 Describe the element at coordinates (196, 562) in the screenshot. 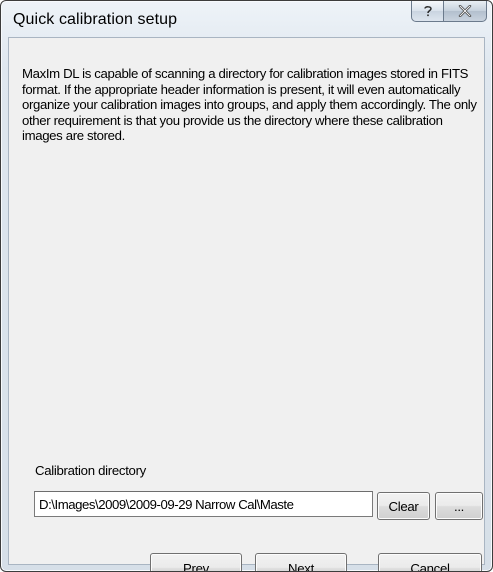

I see `prev-button: Prev` at that location.